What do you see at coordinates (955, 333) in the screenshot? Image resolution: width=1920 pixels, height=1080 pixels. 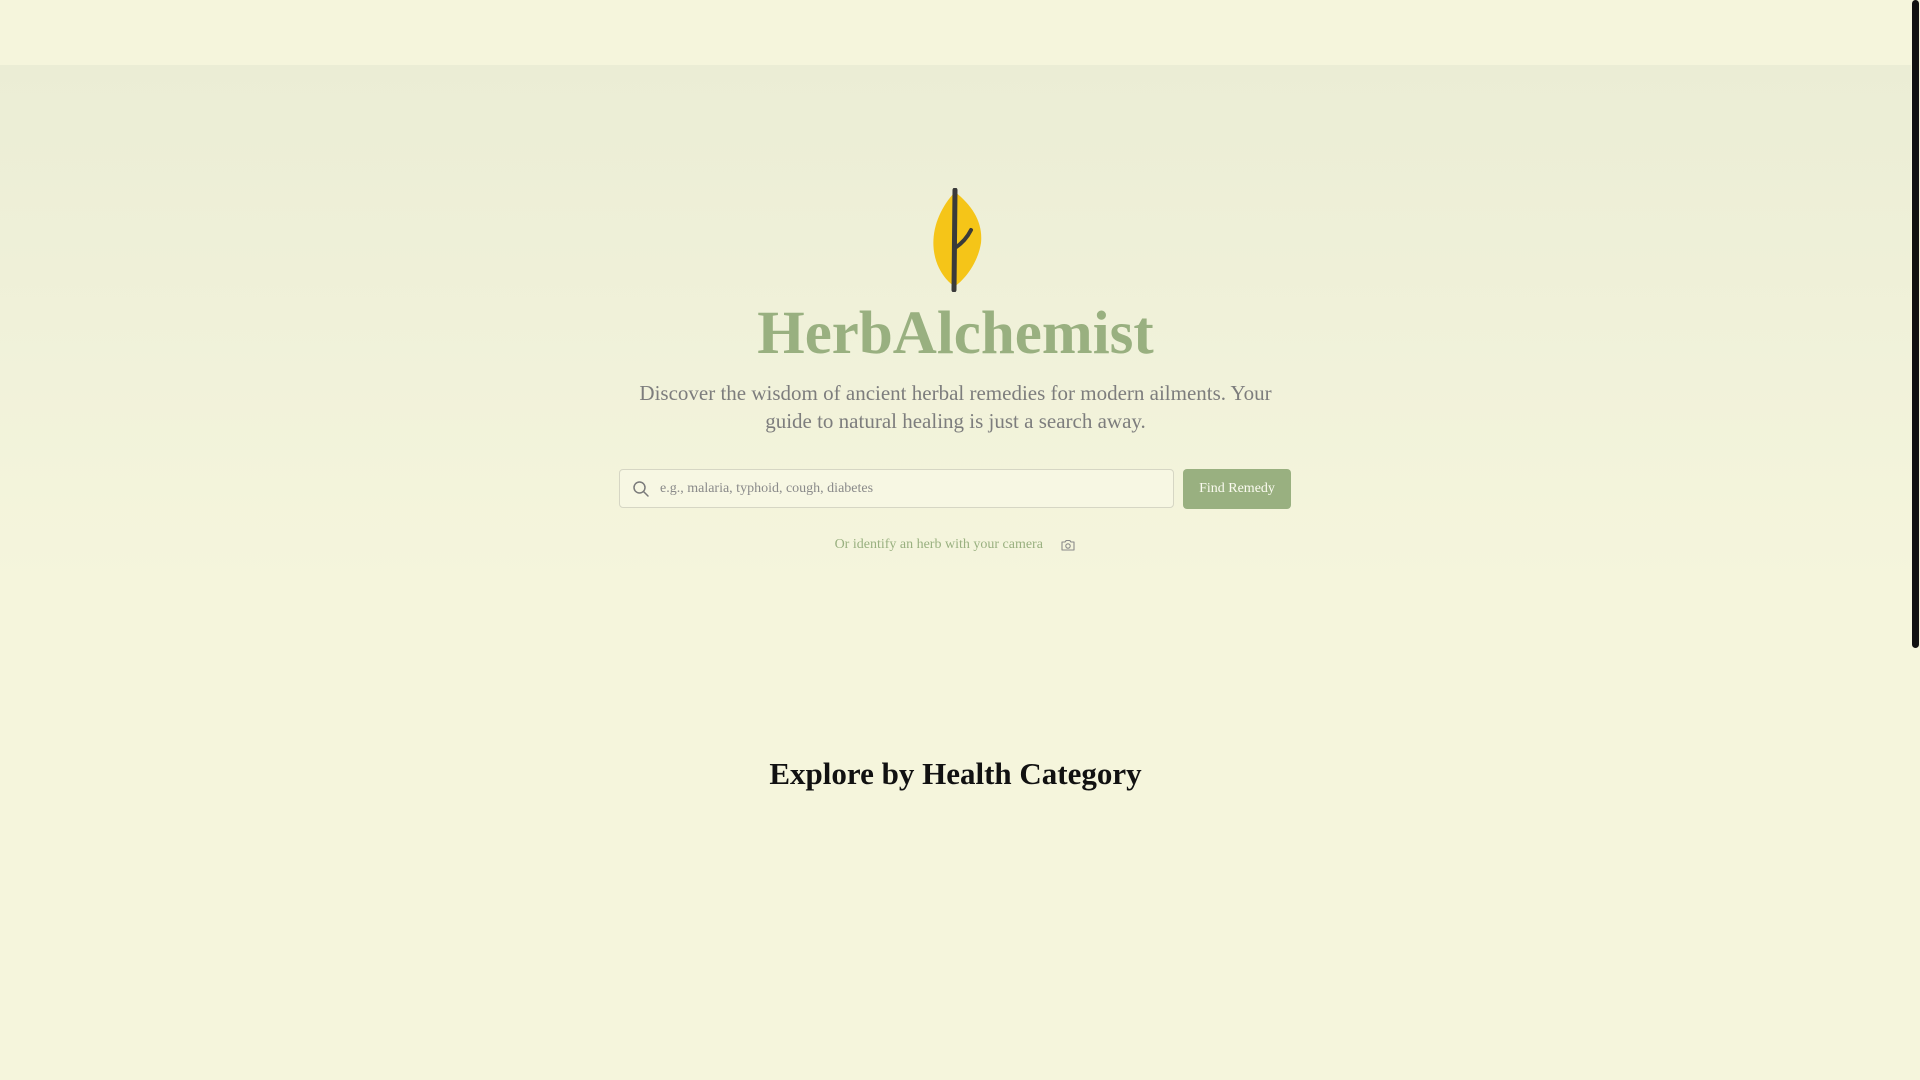 I see `app-title: HerbAlchemist` at bounding box center [955, 333].